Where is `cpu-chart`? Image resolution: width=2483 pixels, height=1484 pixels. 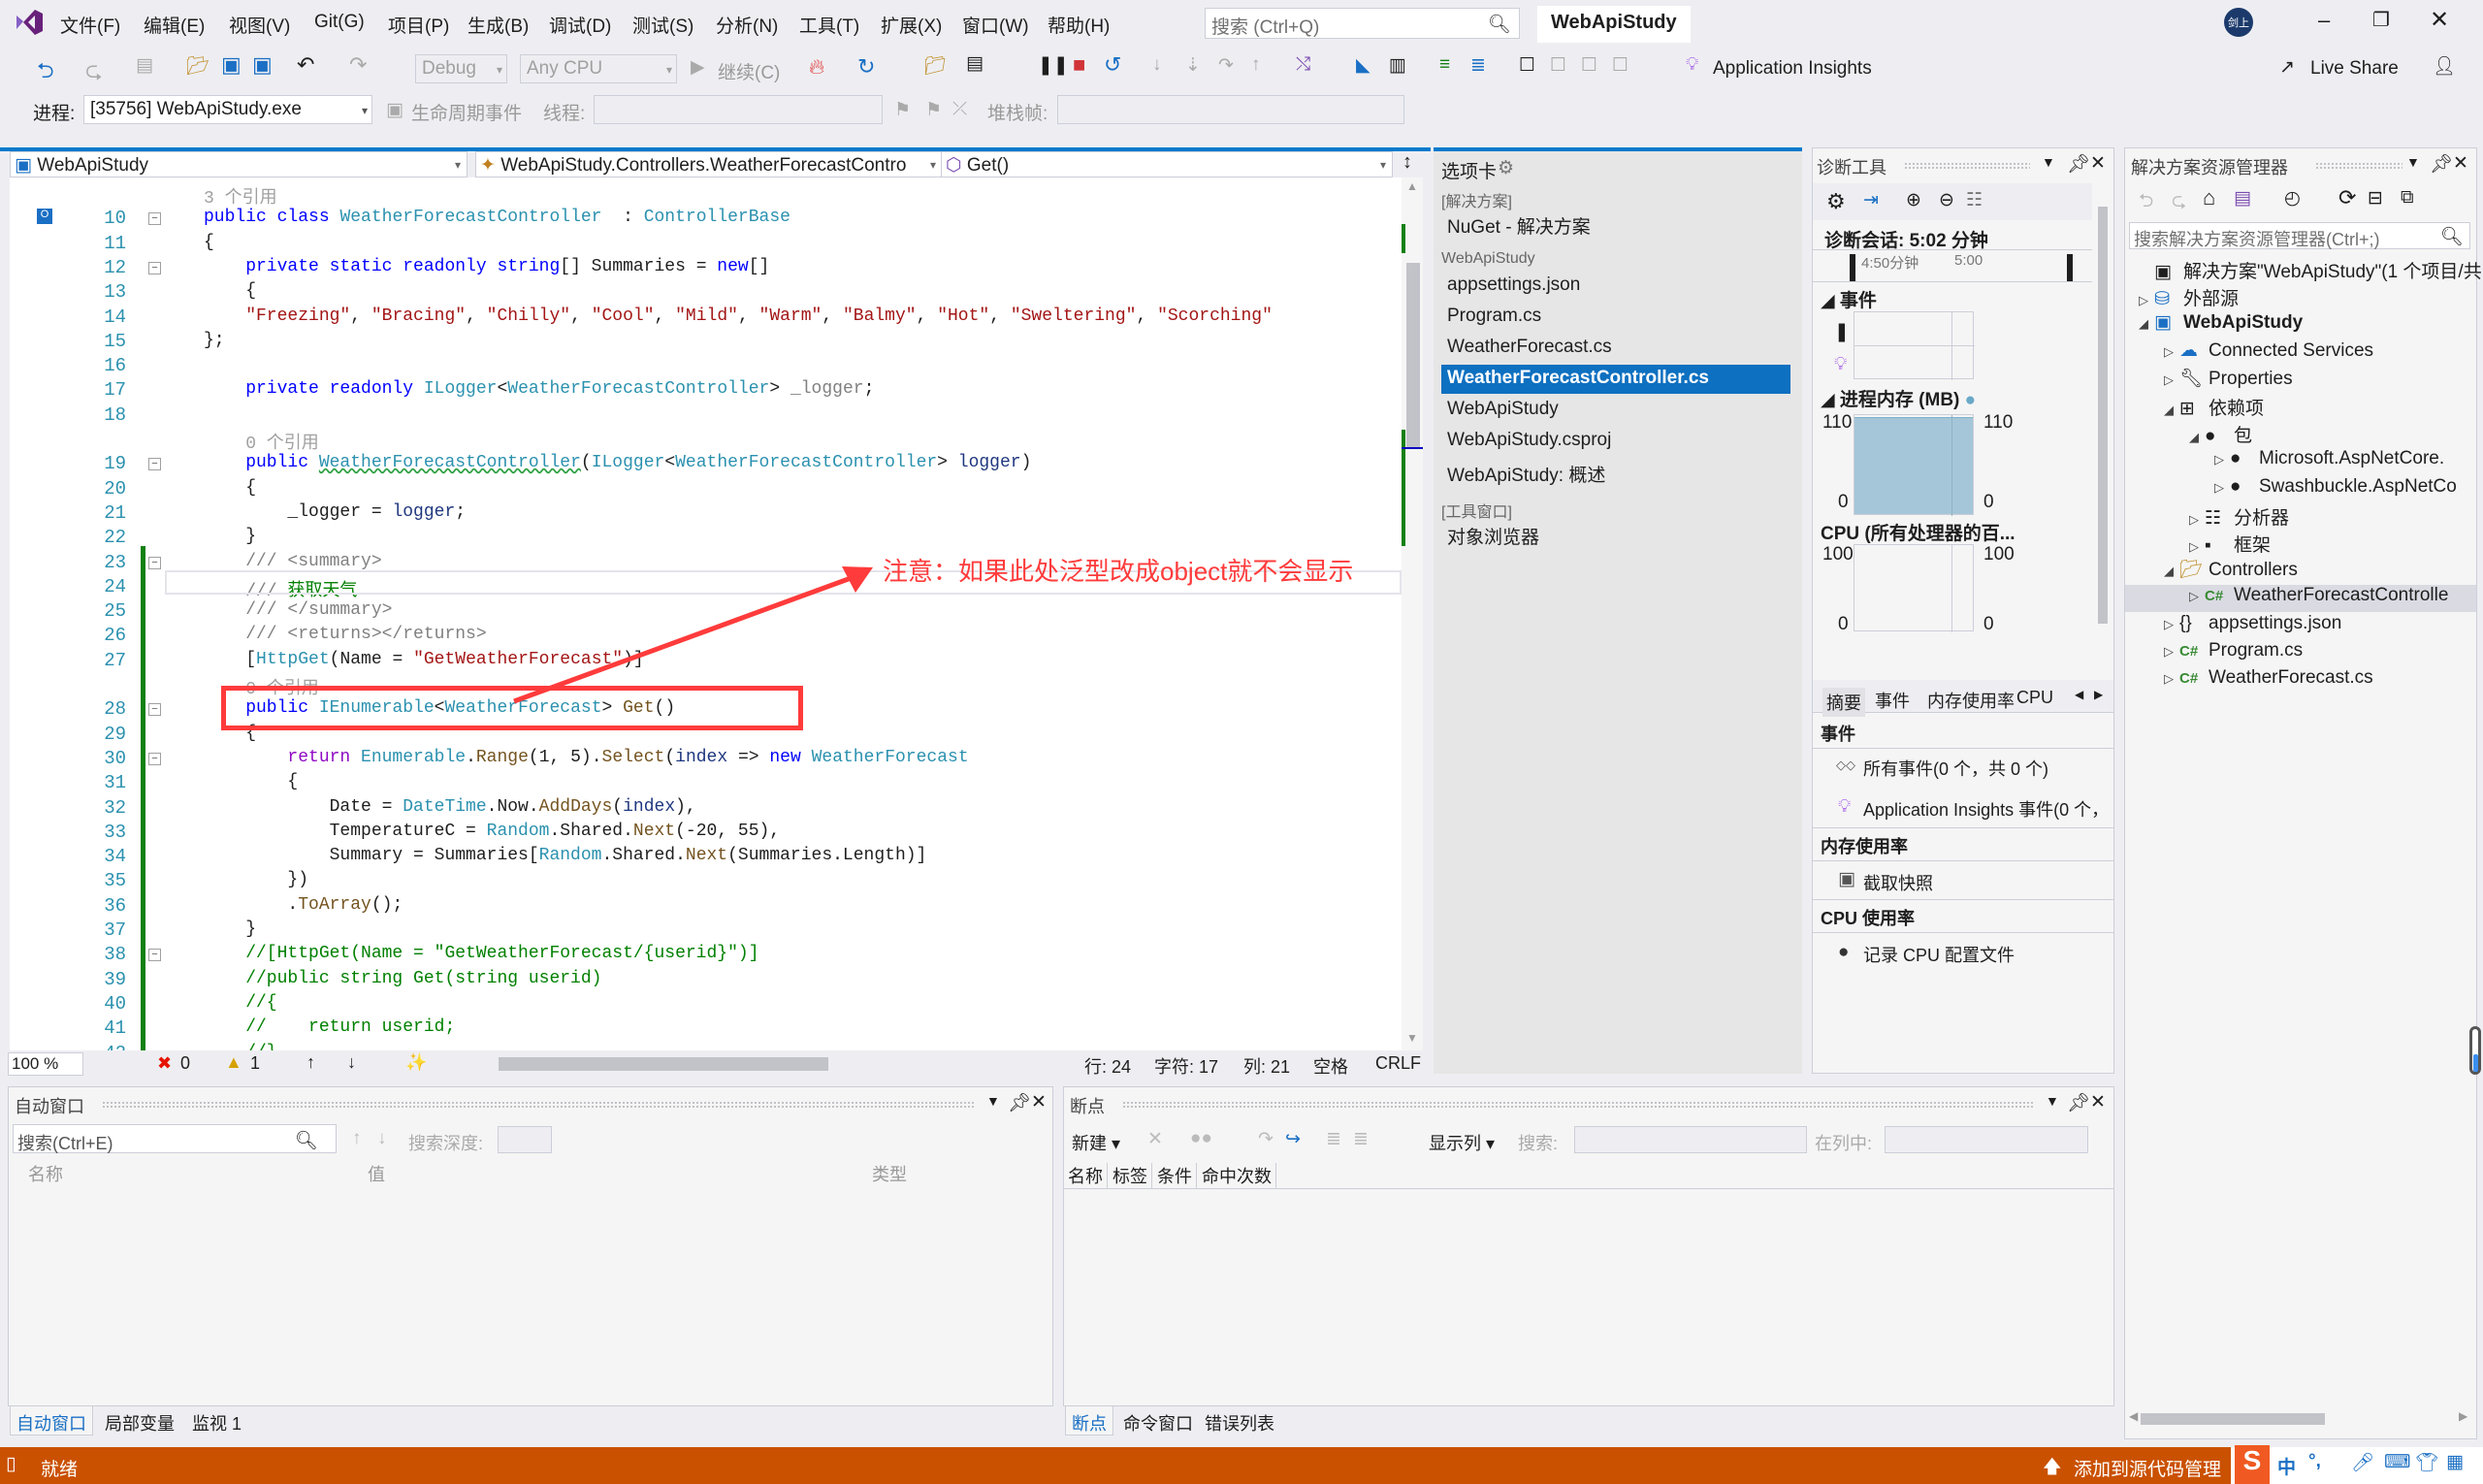 cpu-chart is located at coordinates (1914, 588).